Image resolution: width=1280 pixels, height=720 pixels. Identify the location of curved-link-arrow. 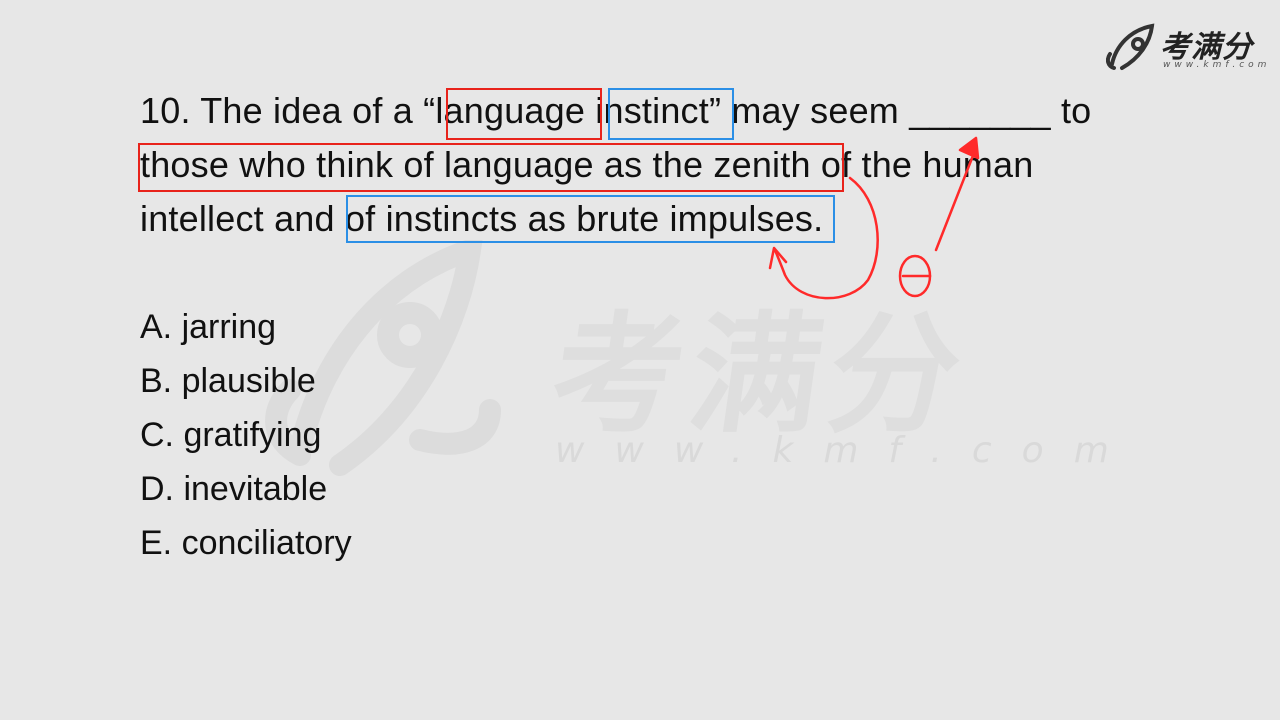
(826, 238).